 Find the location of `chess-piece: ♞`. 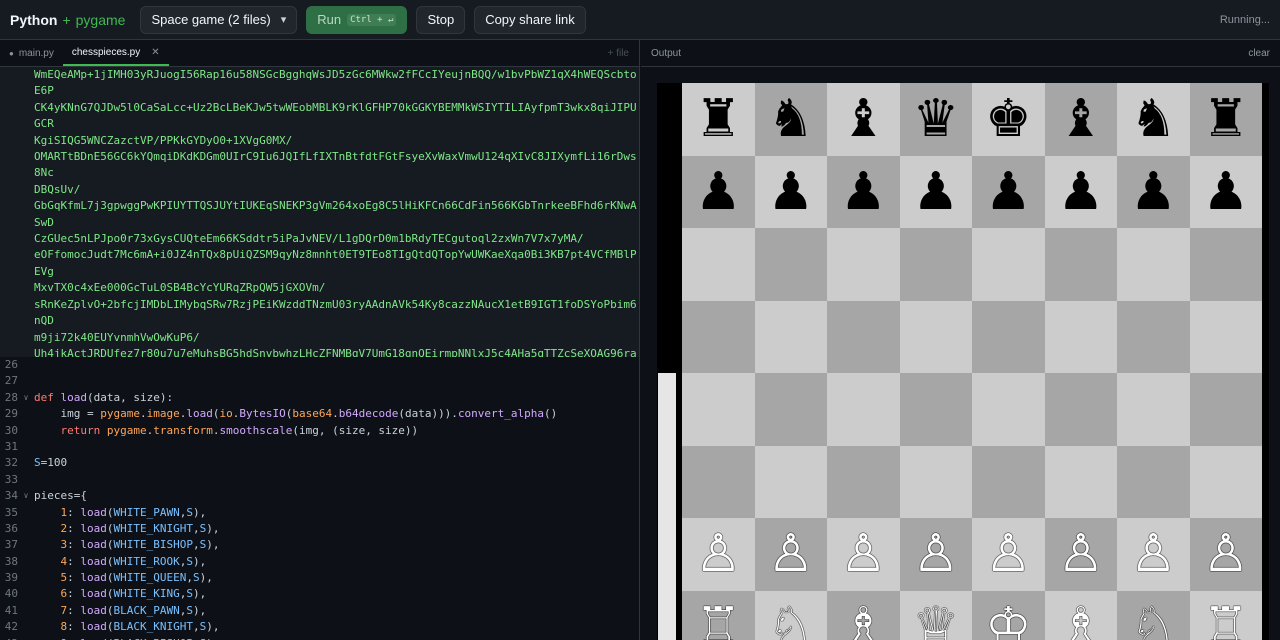

chess-piece: ♞ is located at coordinates (1153, 119).